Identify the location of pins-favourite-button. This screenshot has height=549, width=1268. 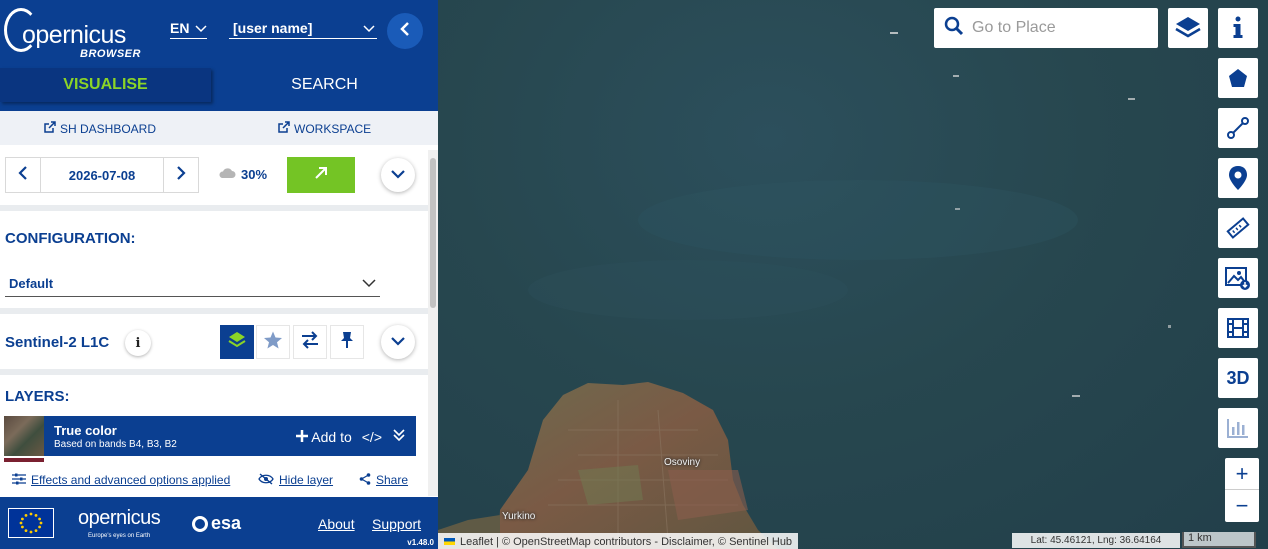
(273, 342).